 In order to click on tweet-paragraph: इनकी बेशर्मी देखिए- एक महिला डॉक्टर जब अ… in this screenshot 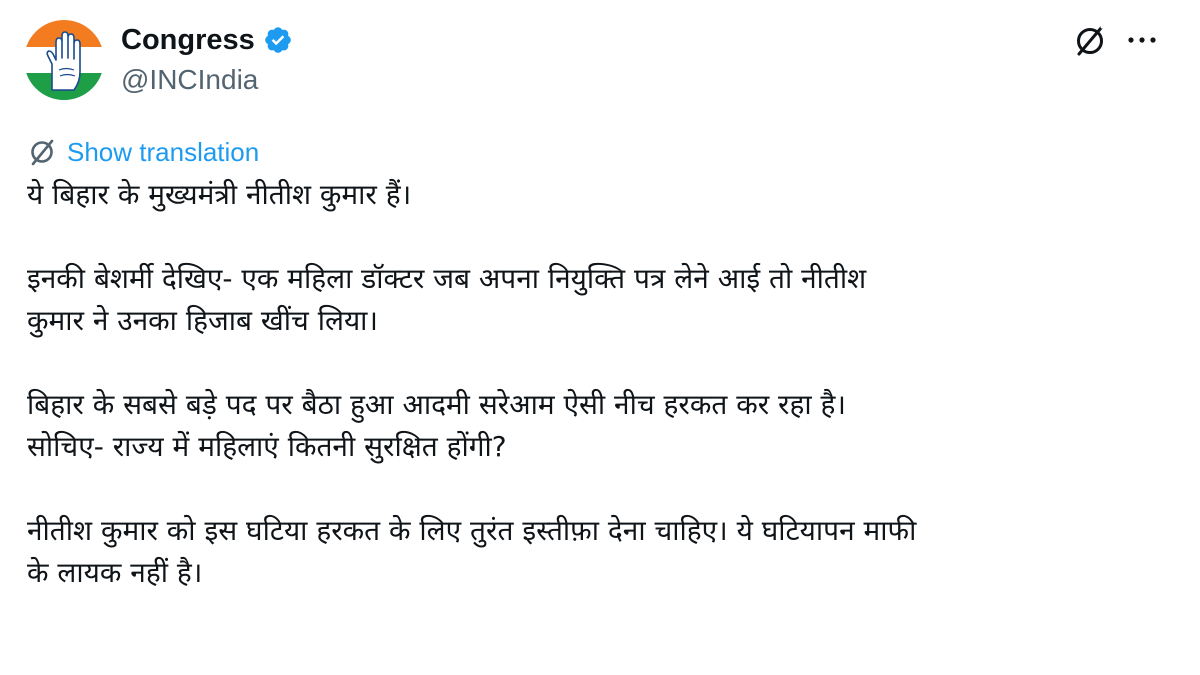, I will do `click(597, 300)`.